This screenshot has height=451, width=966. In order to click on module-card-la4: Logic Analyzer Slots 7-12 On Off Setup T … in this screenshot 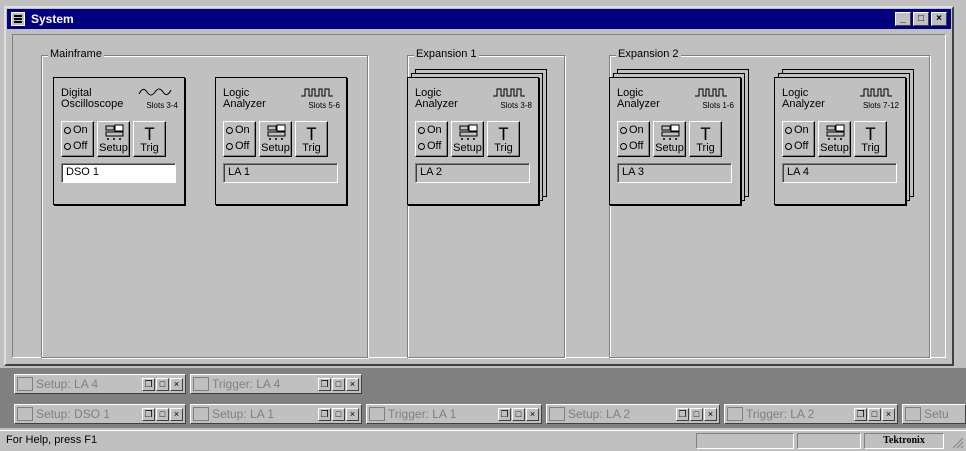, I will do `click(840, 141)`.